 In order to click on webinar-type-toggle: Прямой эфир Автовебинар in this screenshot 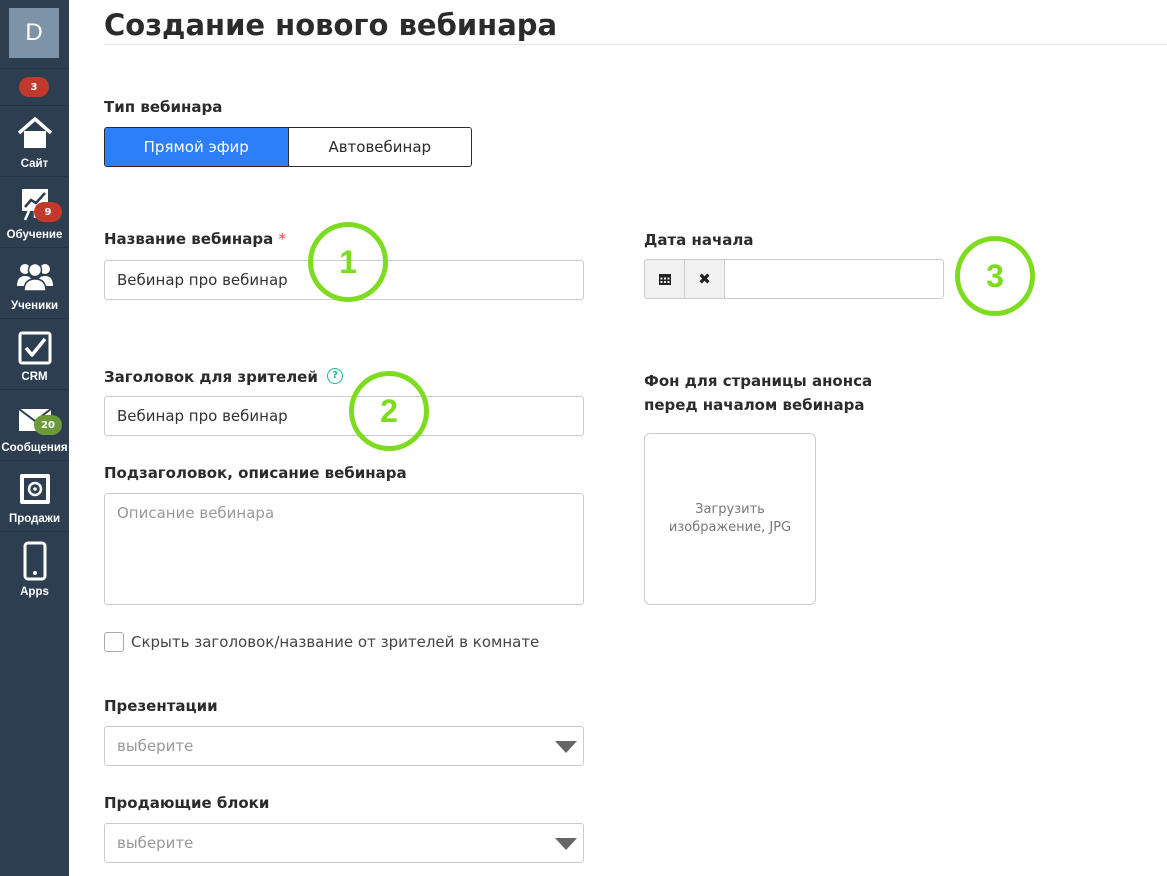, I will do `click(288, 147)`.